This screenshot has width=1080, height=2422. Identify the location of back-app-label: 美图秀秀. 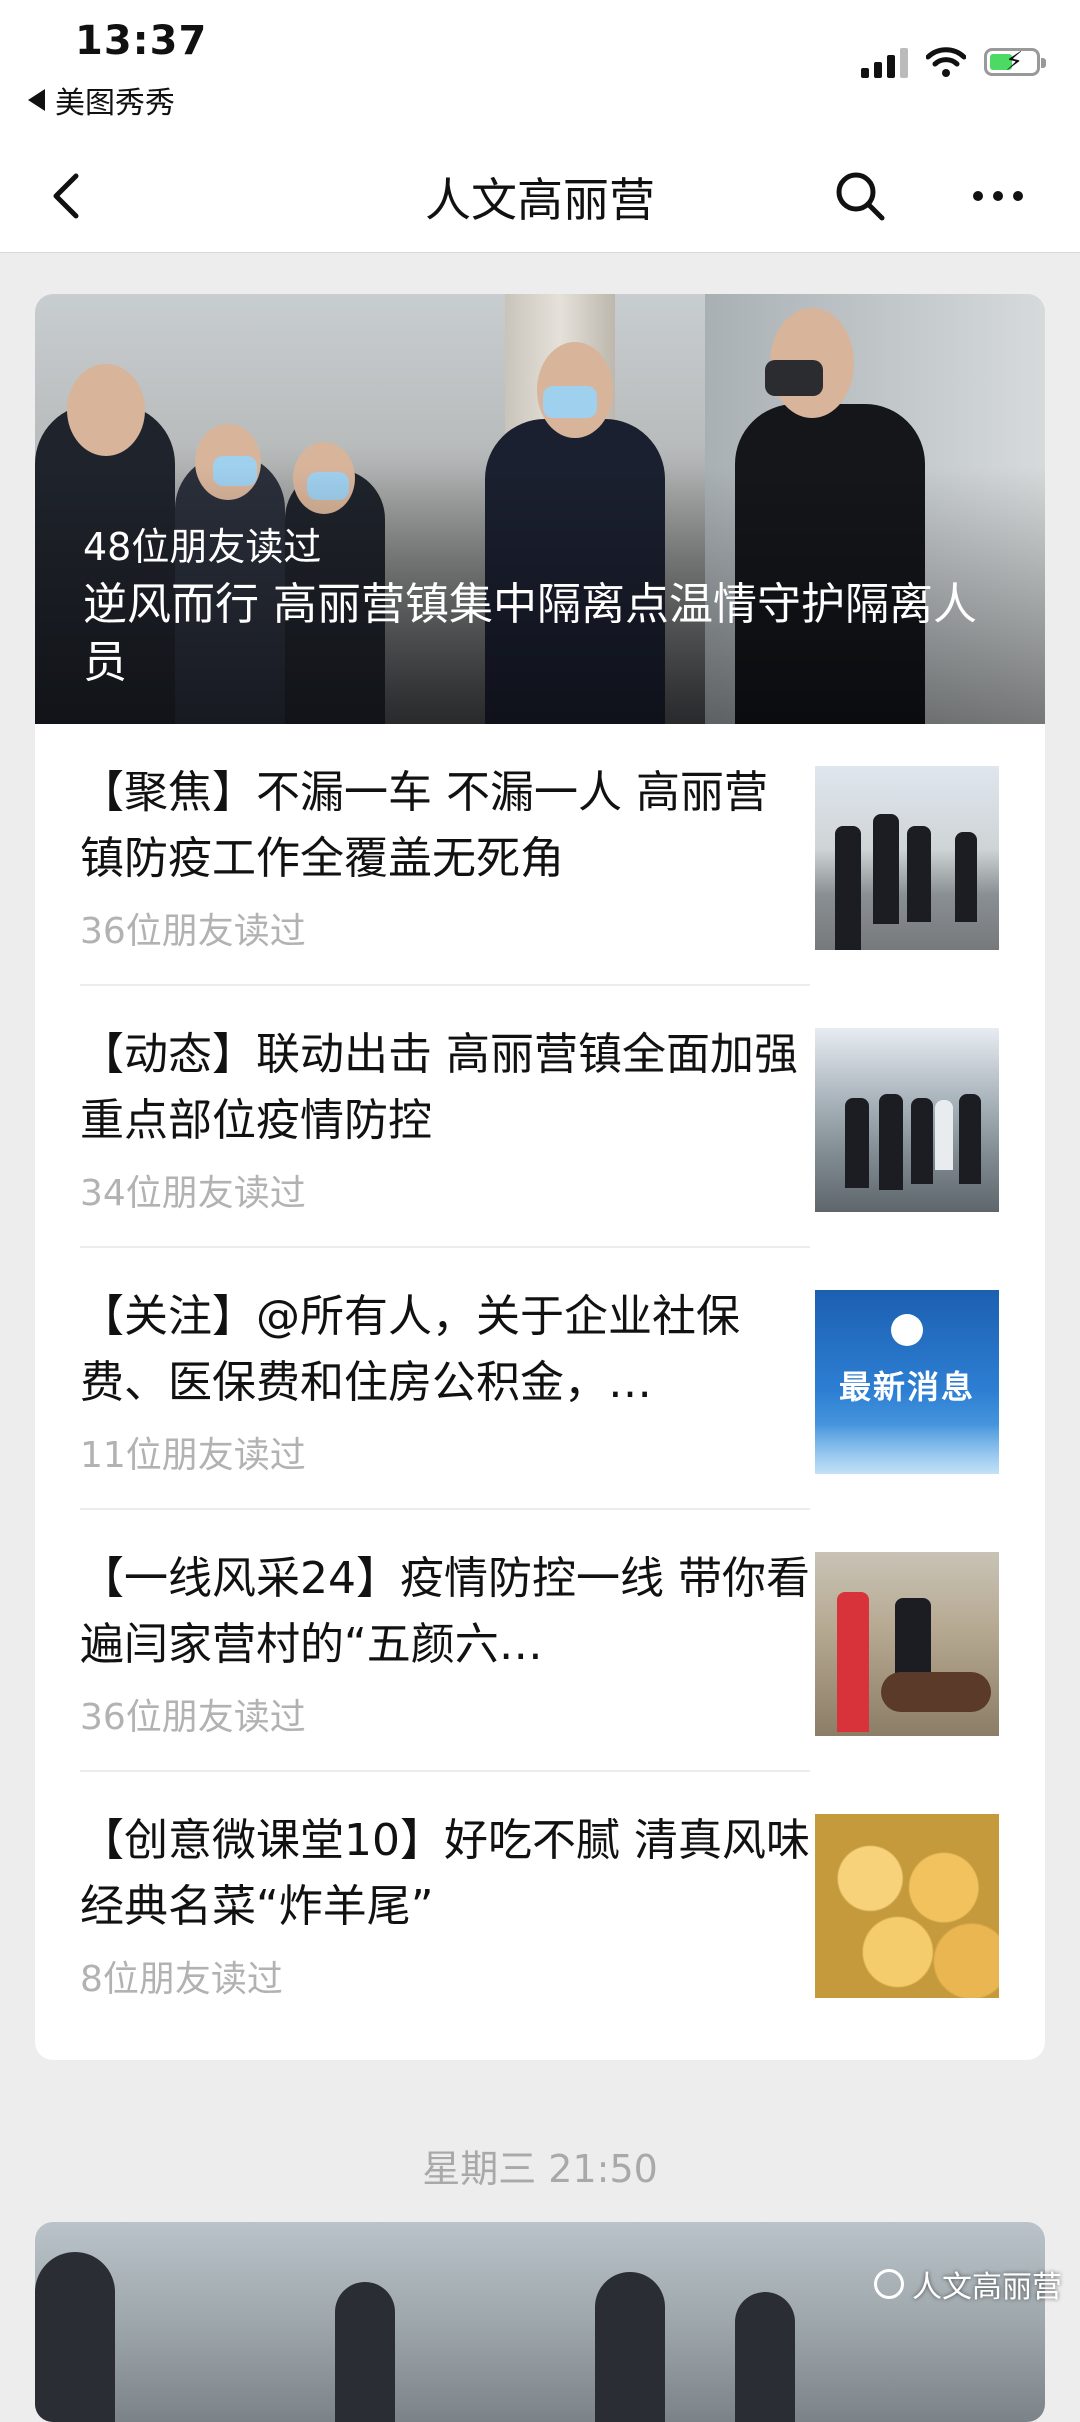
(115, 103).